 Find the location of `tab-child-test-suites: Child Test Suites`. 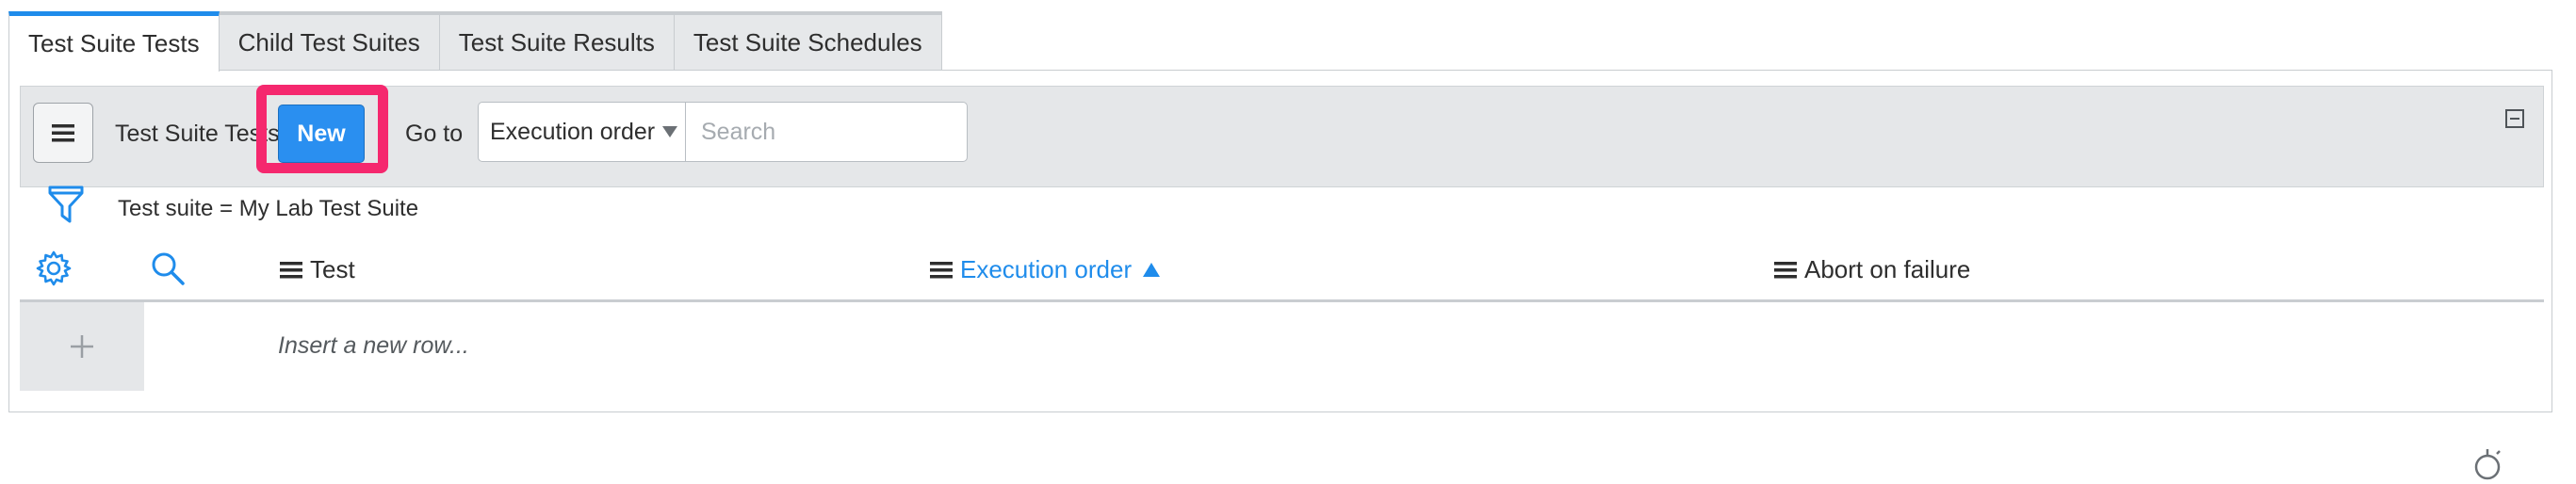

tab-child-test-suites: Child Test Suites is located at coordinates (329, 41).